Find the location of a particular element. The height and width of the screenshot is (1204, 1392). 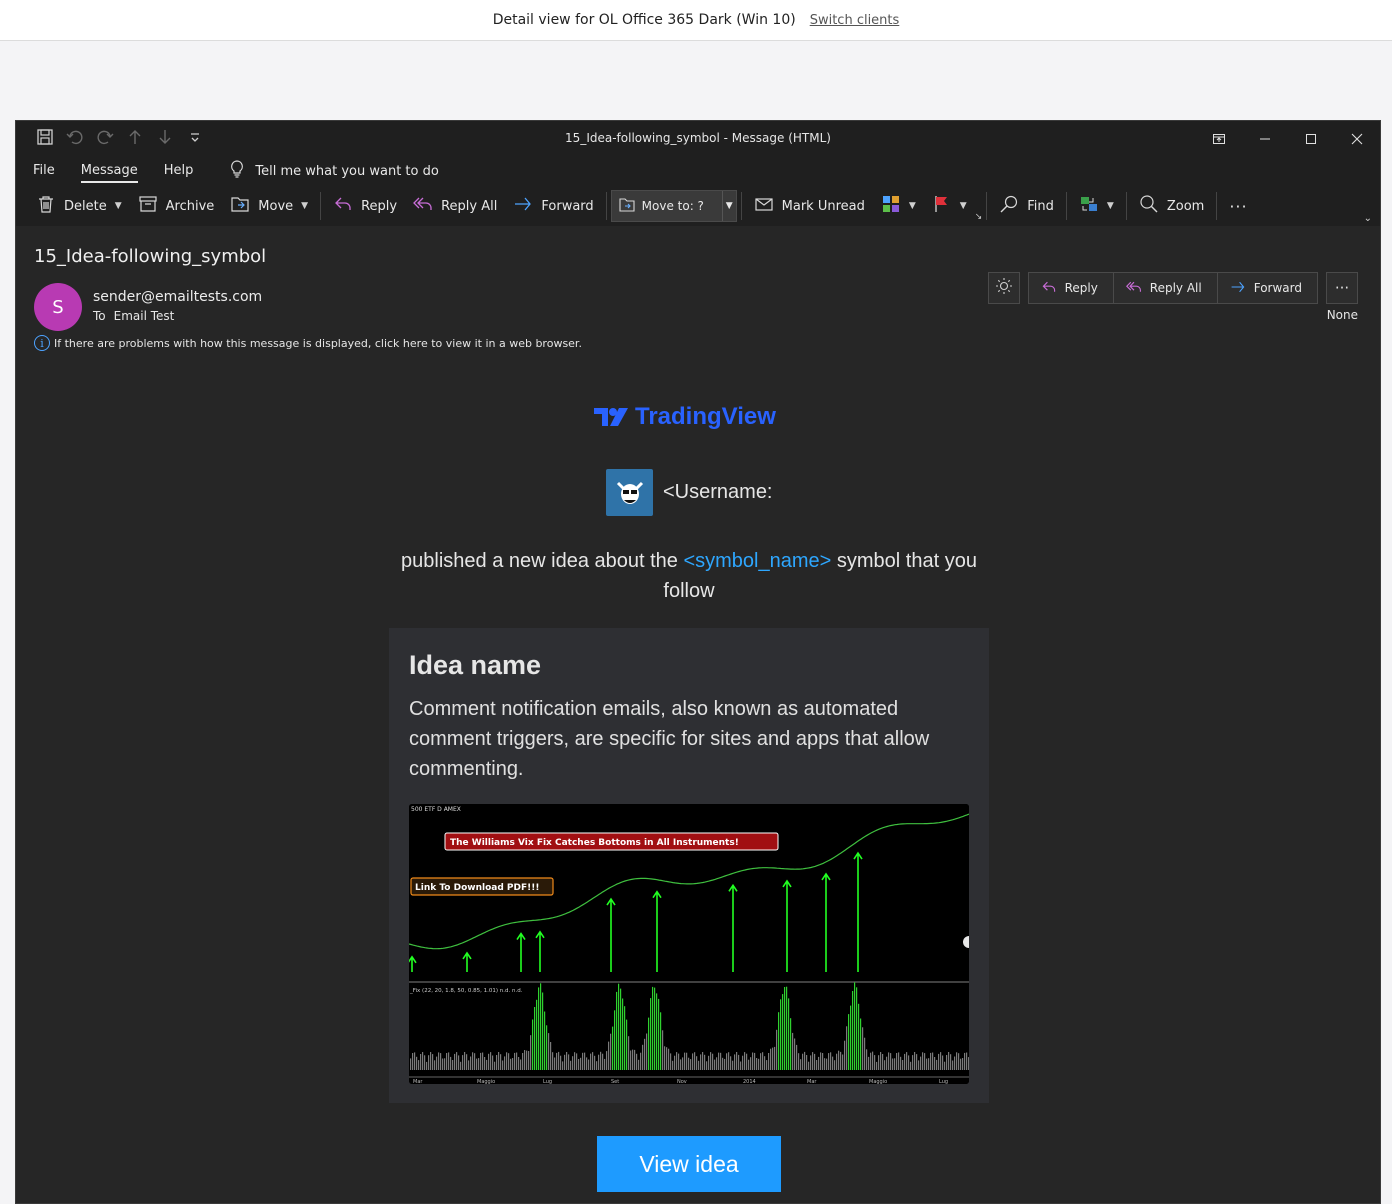

reply-all-button: Reply All is located at coordinates (455, 206).